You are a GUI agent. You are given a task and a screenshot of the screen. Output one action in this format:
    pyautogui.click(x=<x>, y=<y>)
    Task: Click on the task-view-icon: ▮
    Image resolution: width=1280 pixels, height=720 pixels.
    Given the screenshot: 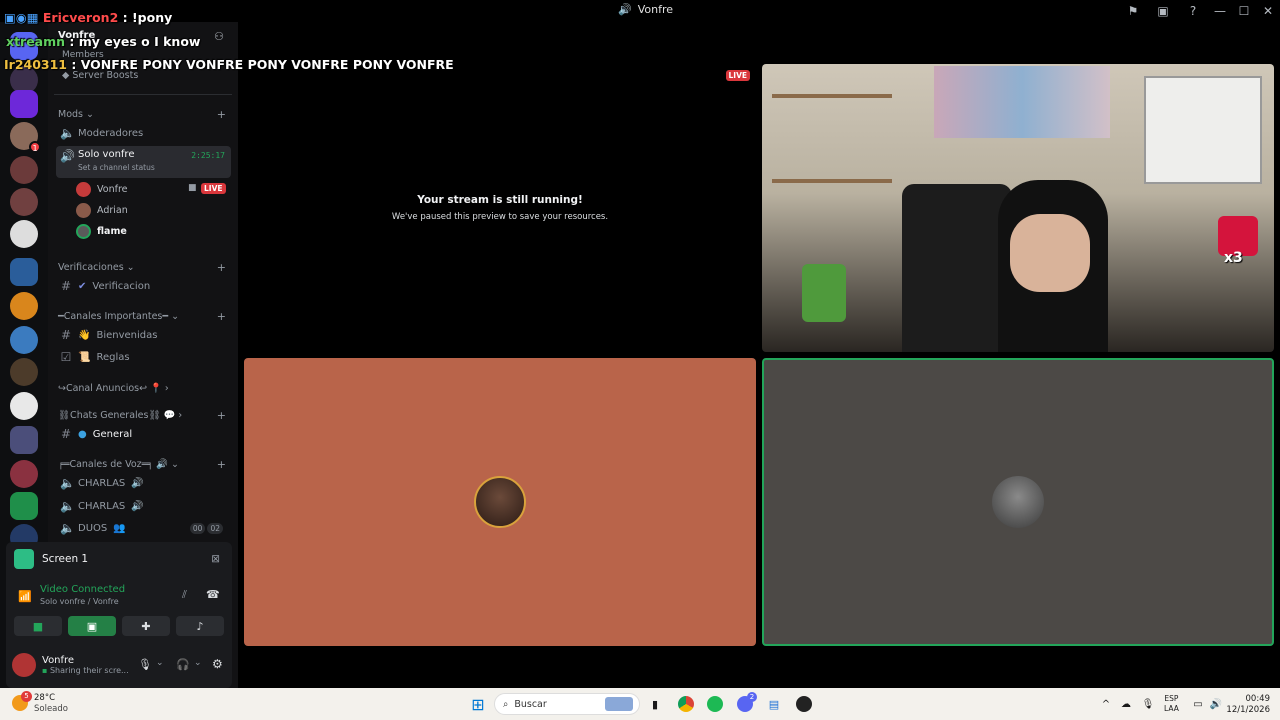 What is the action you would take?
    pyautogui.click(x=655, y=704)
    